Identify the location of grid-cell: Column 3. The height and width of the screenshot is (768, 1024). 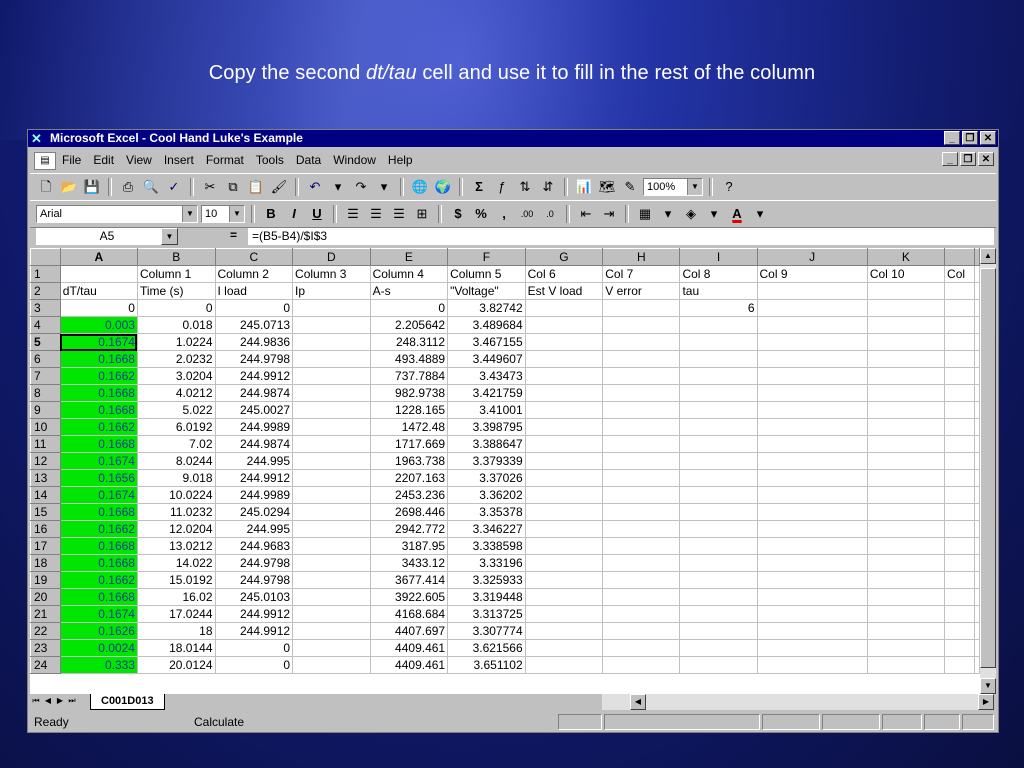
(331, 274).